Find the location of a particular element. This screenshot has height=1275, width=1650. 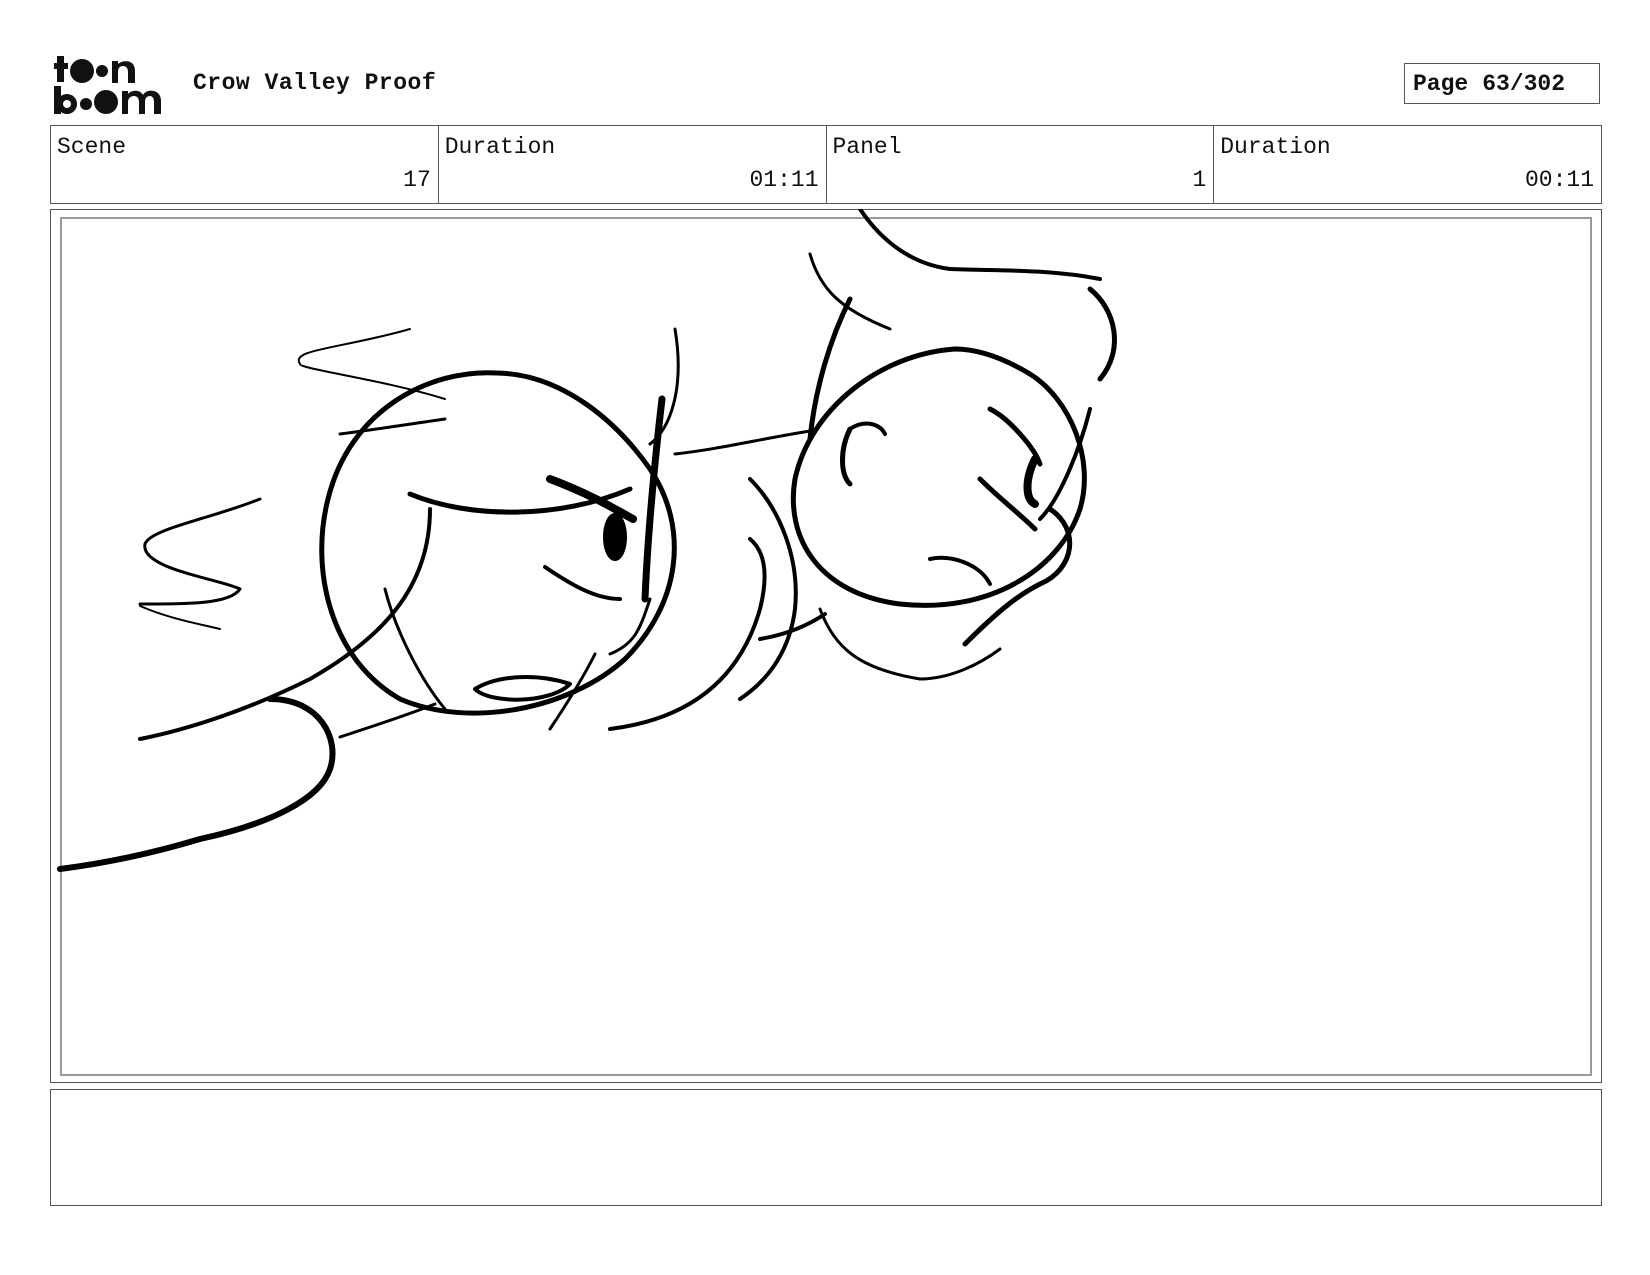

scene-duration-value: 01:11 is located at coordinates (784, 180).